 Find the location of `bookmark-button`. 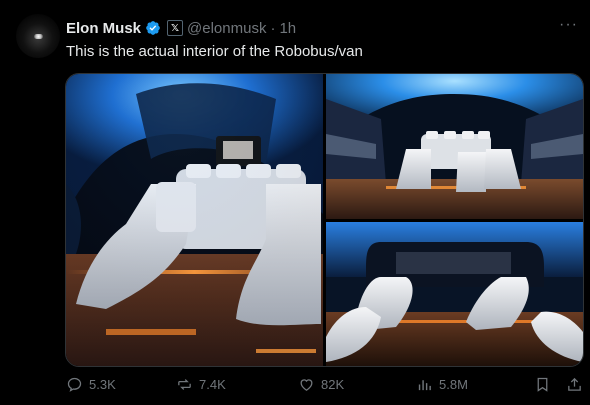

bookmark-button is located at coordinates (542, 384).